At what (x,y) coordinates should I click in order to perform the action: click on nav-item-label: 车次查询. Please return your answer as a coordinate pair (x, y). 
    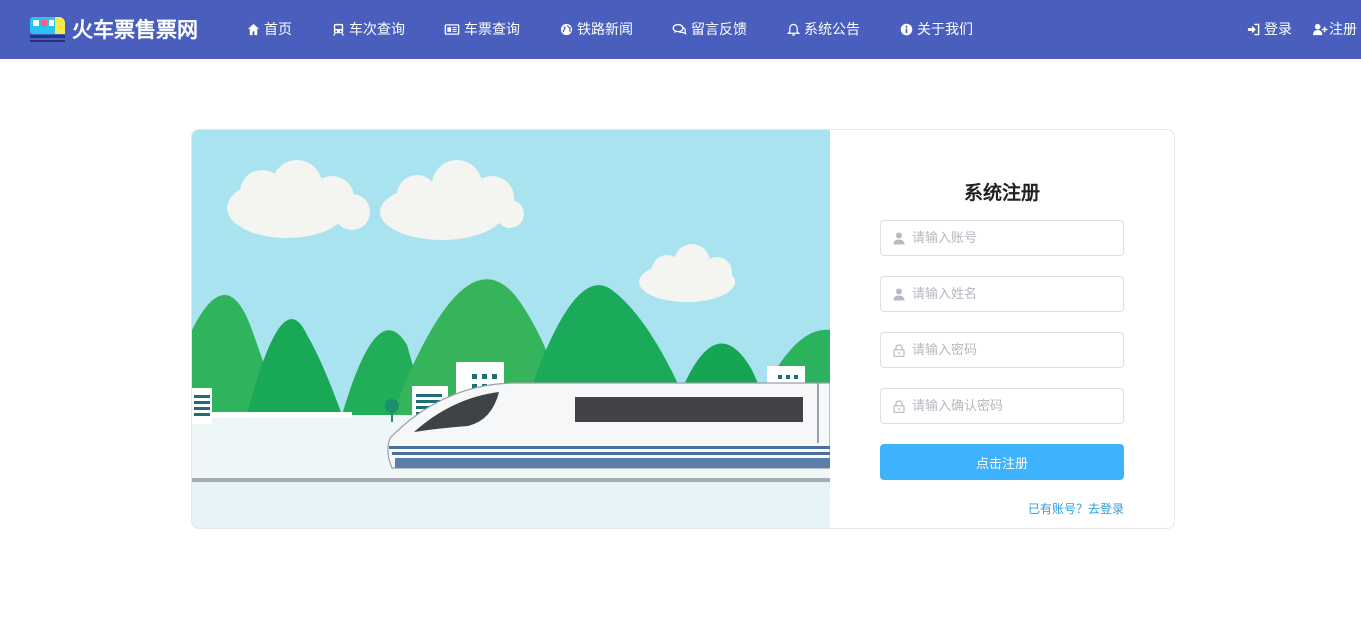
    Looking at the image, I should click on (377, 30).